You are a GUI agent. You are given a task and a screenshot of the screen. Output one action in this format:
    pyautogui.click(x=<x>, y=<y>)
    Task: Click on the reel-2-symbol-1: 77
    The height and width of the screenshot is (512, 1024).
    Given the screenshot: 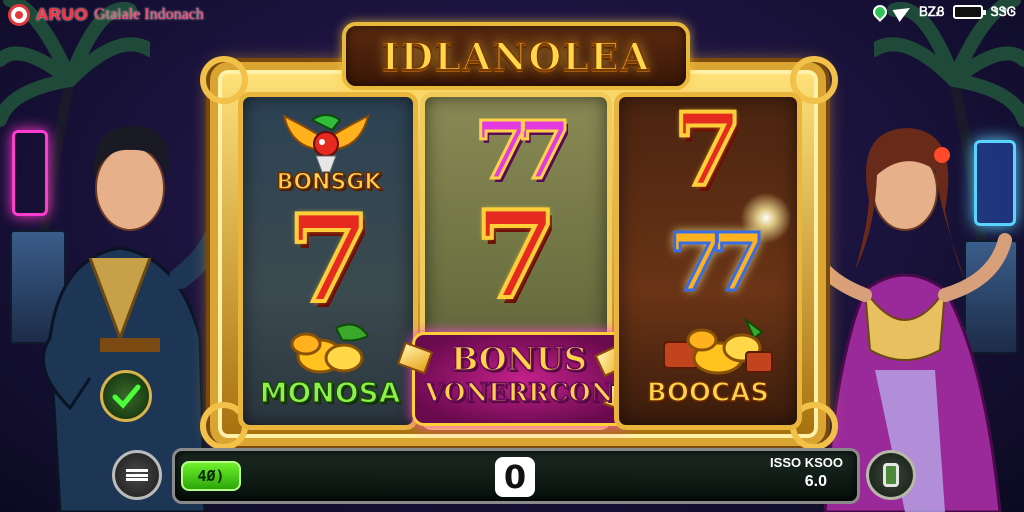 What is the action you would take?
    pyautogui.click(x=523, y=150)
    